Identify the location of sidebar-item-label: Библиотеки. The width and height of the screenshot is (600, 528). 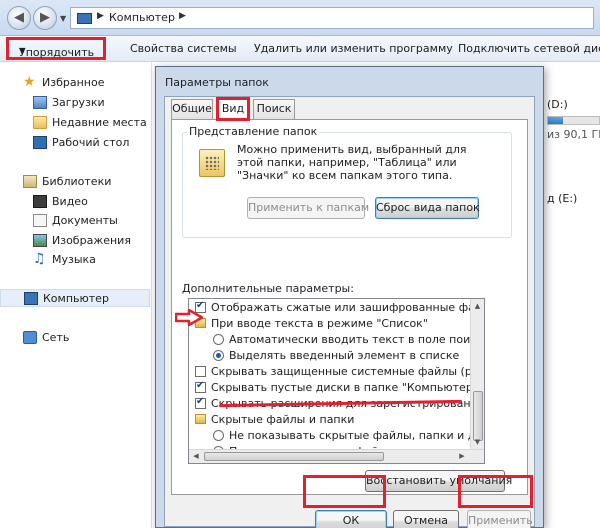
(77, 181).